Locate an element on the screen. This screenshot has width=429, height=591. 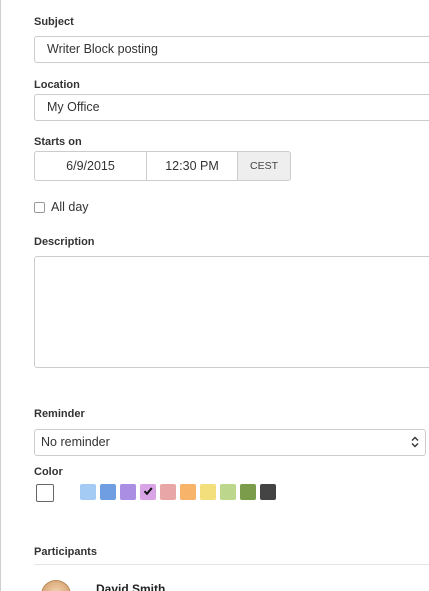
all-day-option: All day is located at coordinates (61, 207).